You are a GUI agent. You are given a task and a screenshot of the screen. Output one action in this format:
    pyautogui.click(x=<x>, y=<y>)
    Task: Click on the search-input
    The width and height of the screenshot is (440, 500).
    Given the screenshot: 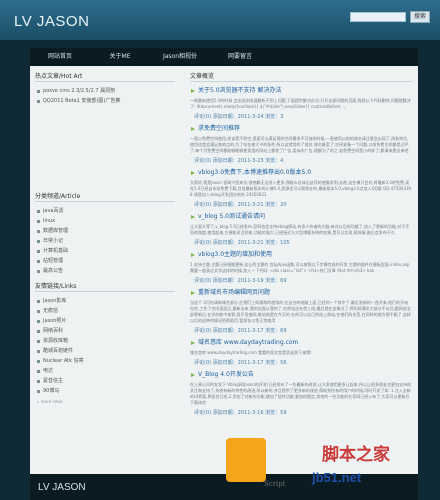 What is the action you would take?
    pyautogui.click(x=378, y=17)
    